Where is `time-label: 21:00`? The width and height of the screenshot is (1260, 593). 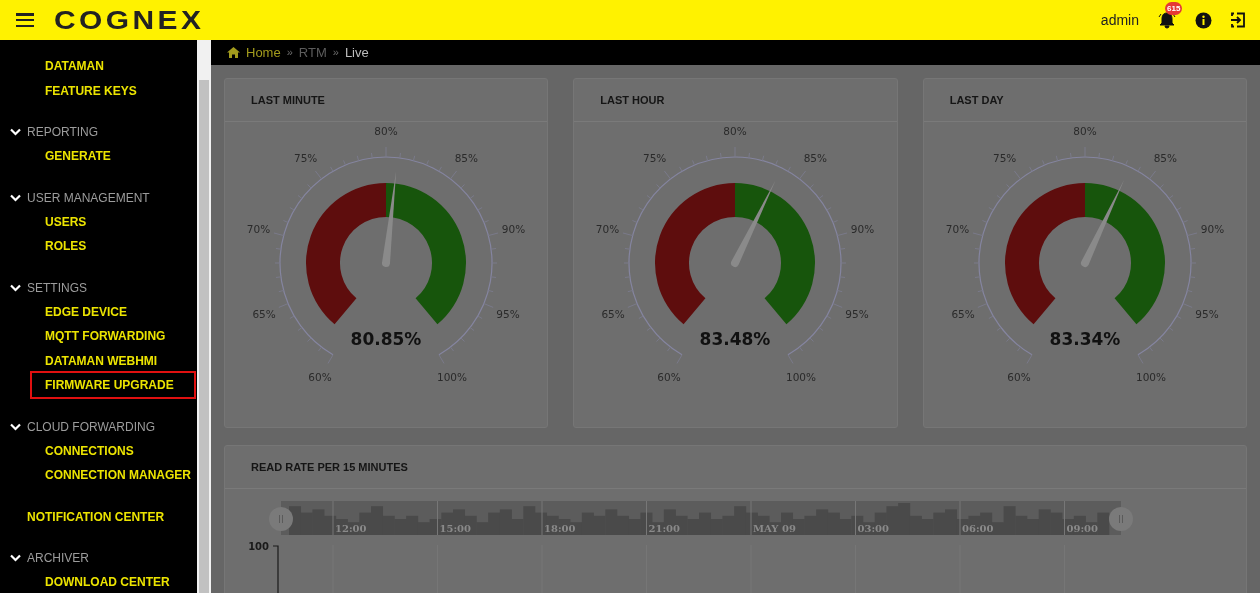
time-label: 21:00 is located at coordinates (664, 528).